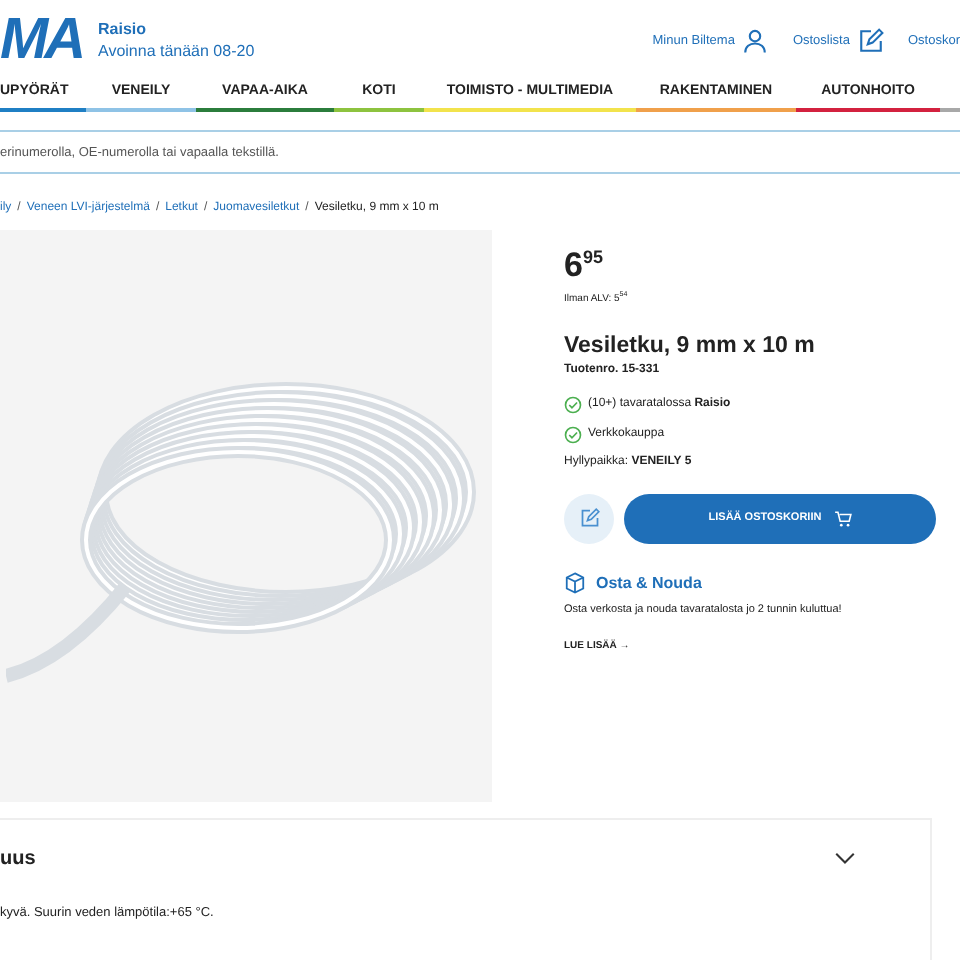 This screenshot has height=960, width=960. Describe the element at coordinates (649, 582) in the screenshot. I see `pickup-title: Osta & Nouda` at that location.